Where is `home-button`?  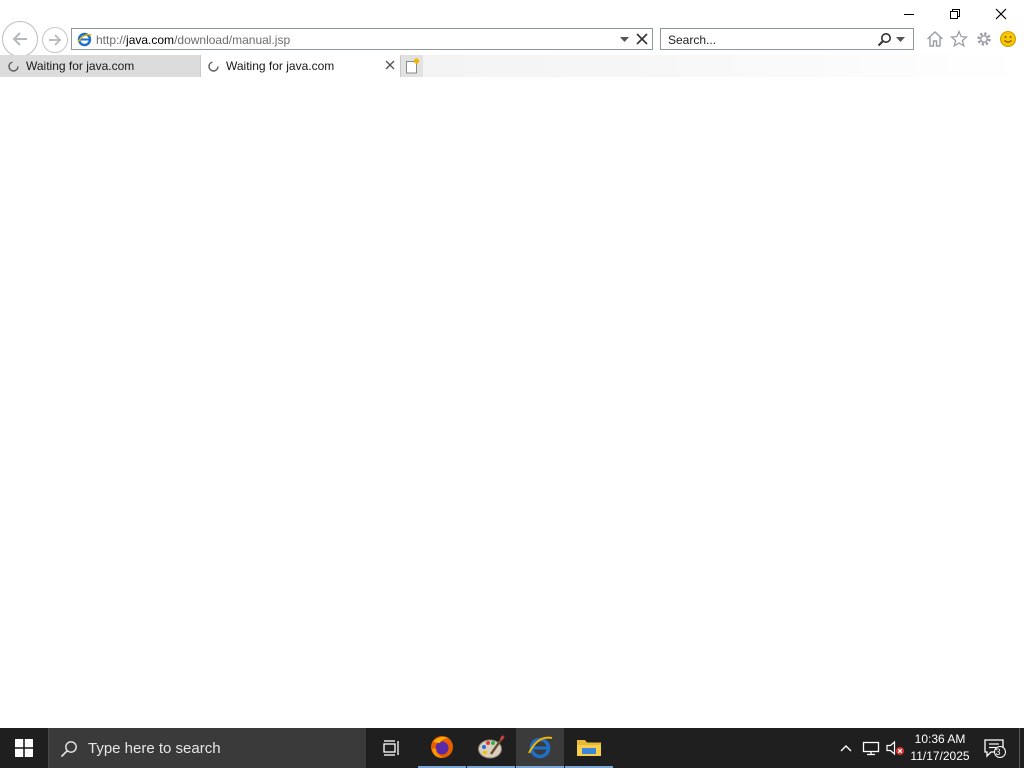 home-button is located at coordinates (935, 39).